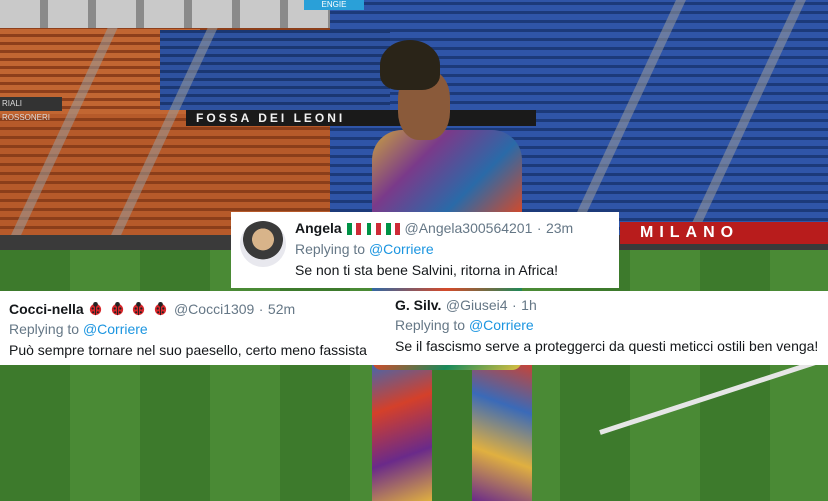  Describe the element at coordinates (165, 14) in the screenshot. I see `stadium-roof` at that location.